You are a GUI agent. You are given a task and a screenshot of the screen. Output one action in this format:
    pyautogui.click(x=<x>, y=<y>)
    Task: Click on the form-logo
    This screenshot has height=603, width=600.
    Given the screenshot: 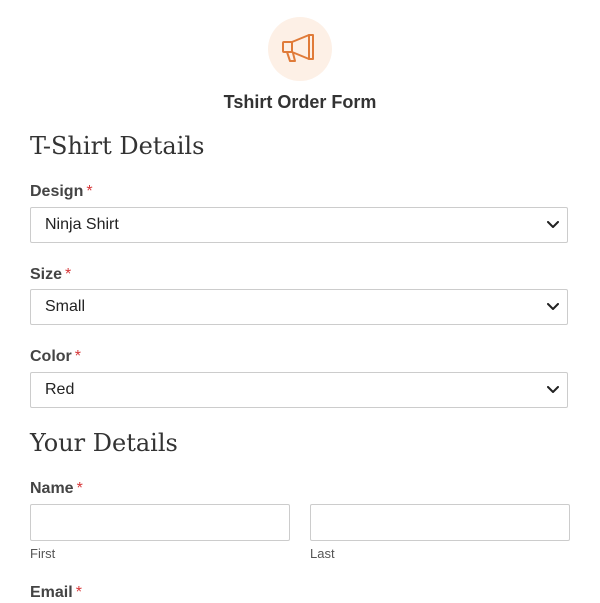 What is the action you would take?
    pyautogui.click(x=300, y=49)
    